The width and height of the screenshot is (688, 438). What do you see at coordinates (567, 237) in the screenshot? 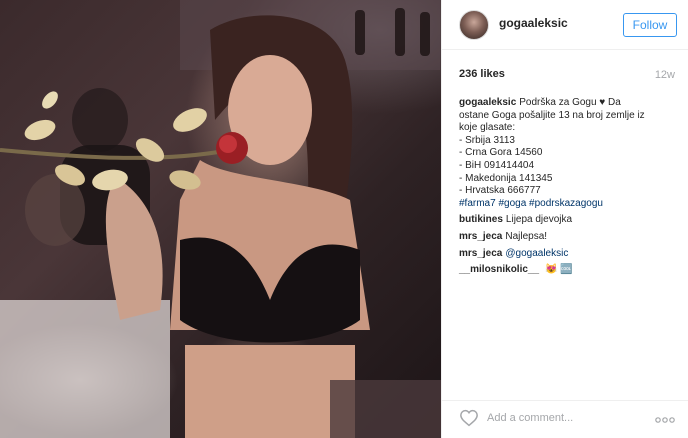
I see `comment: mrs_jeca Najlepsa!` at bounding box center [567, 237].